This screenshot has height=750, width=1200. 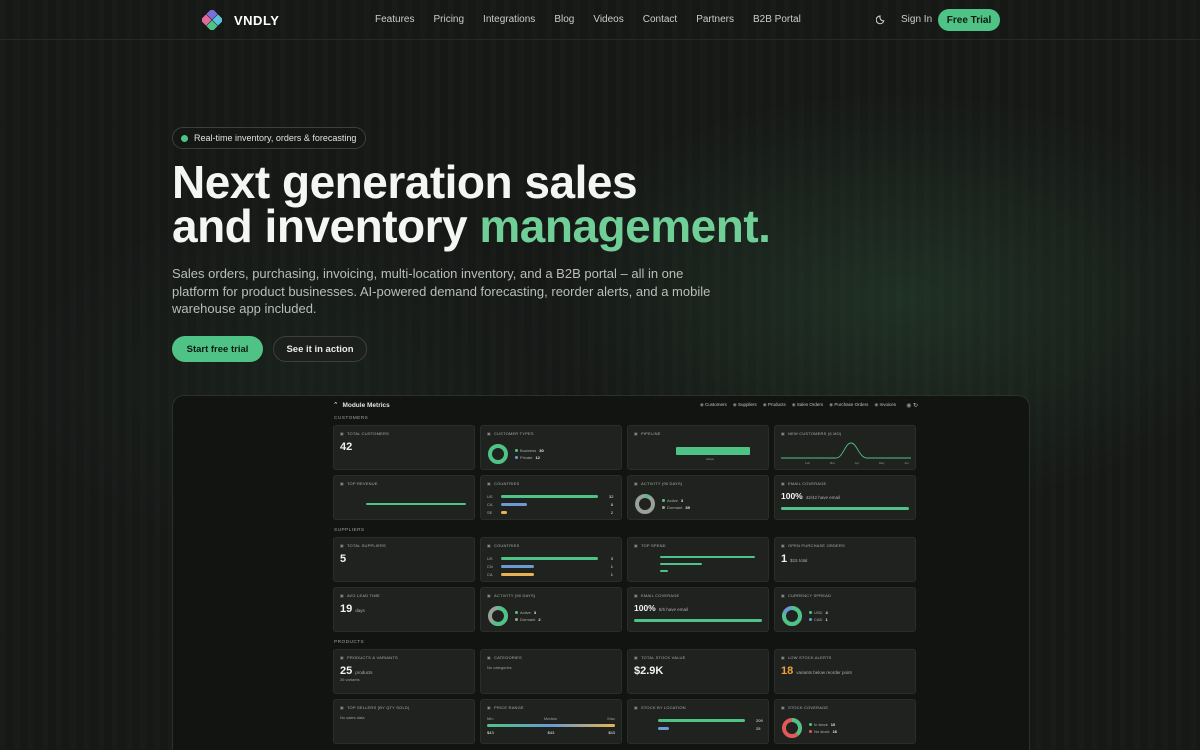 What do you see at coordinates (335, 405) in the screenshot?
I see `collapse-chevron-icon: ⌃` at bounding box center [335, 405].